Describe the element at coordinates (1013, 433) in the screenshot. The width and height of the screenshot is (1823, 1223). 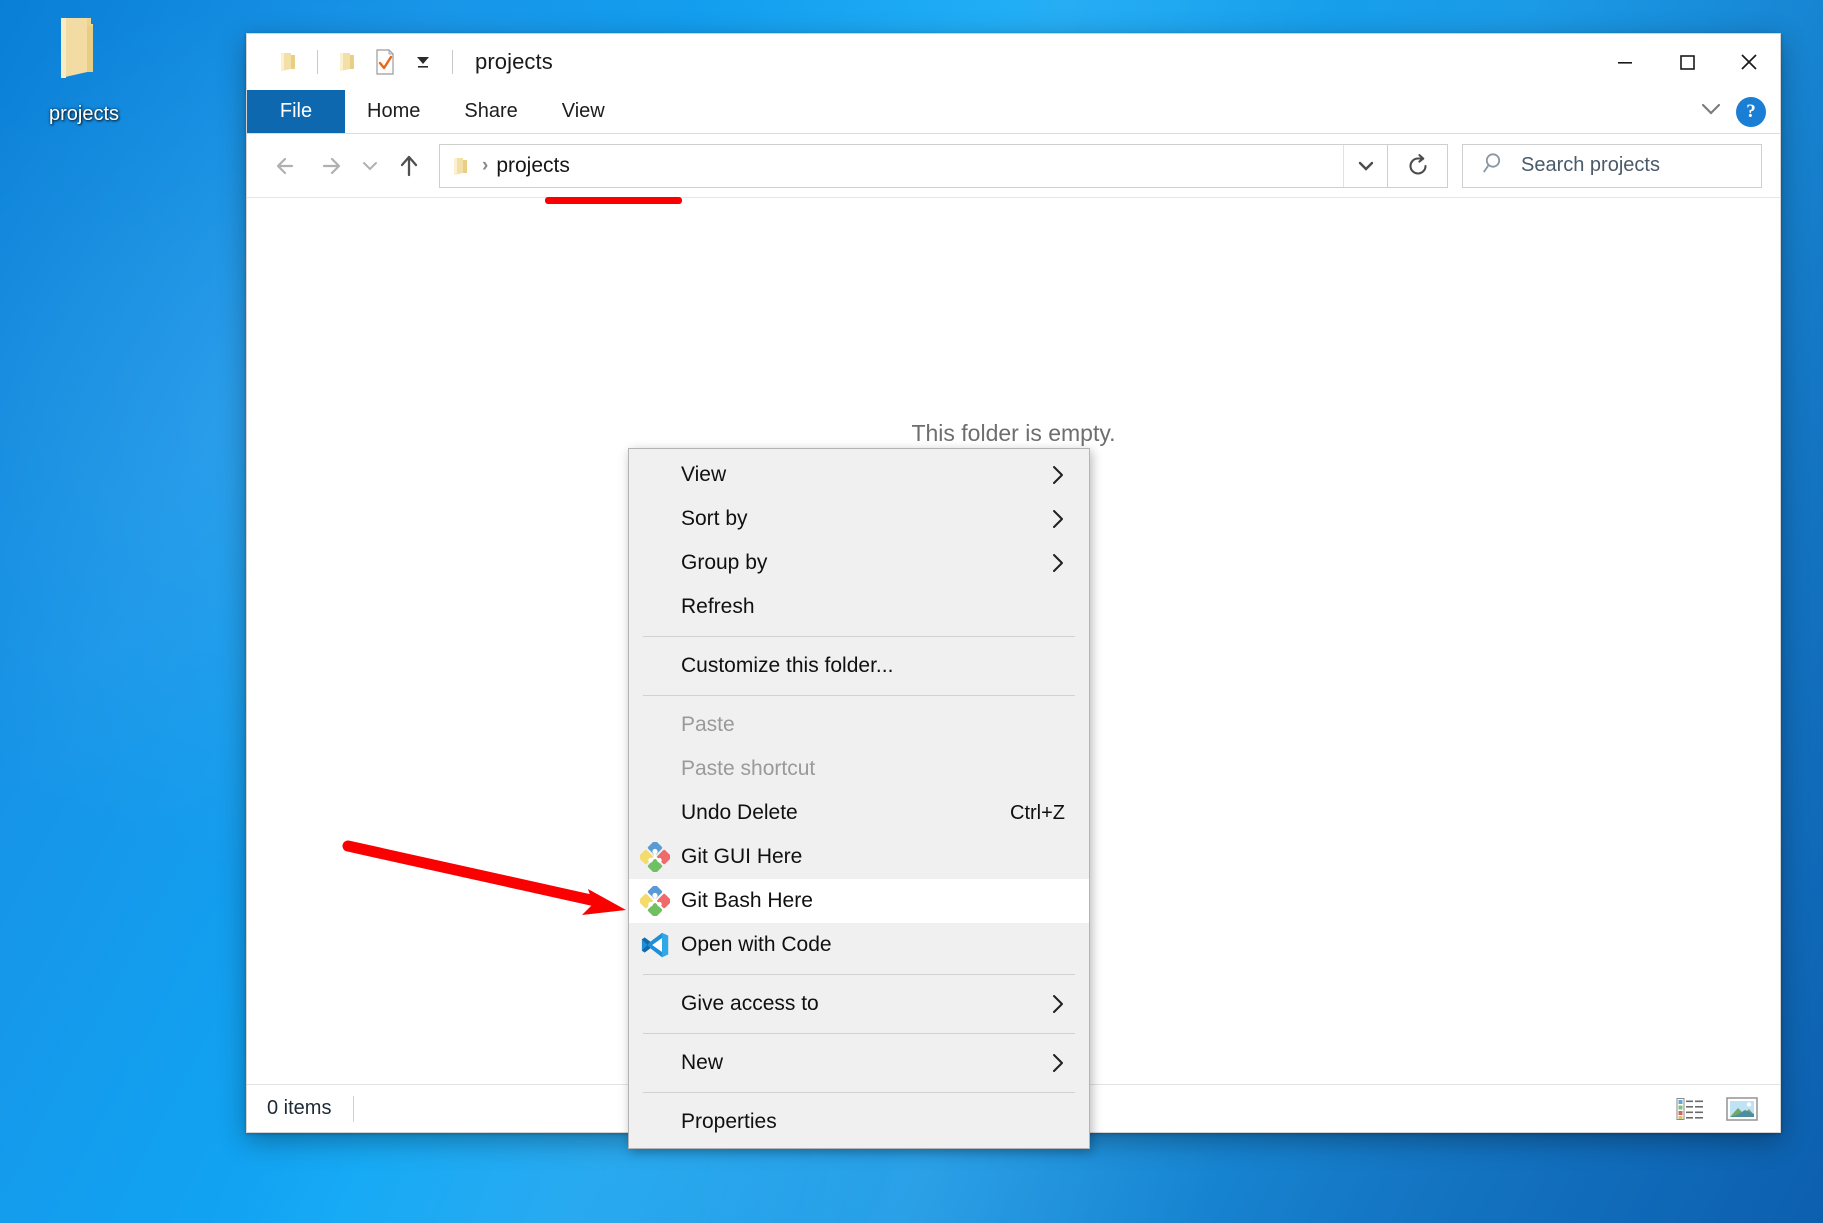
I see `empty-folder-message: This folder is empty.` at that location.